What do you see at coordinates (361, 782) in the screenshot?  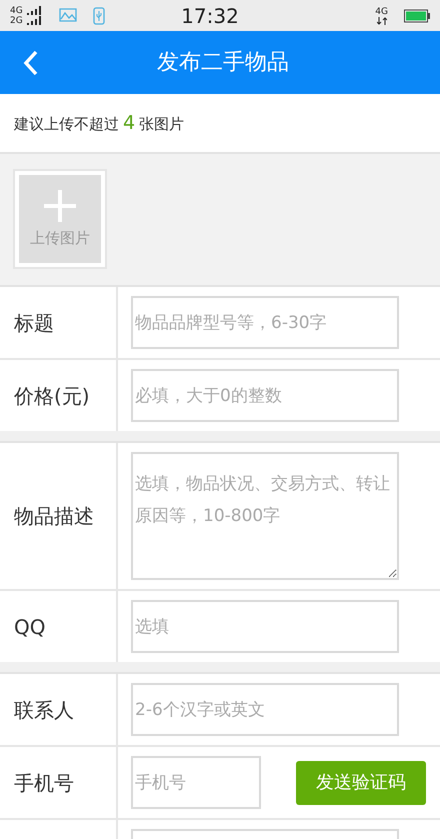 I see `send-code-button: 发送验证码` at bounding box center [361, 782].